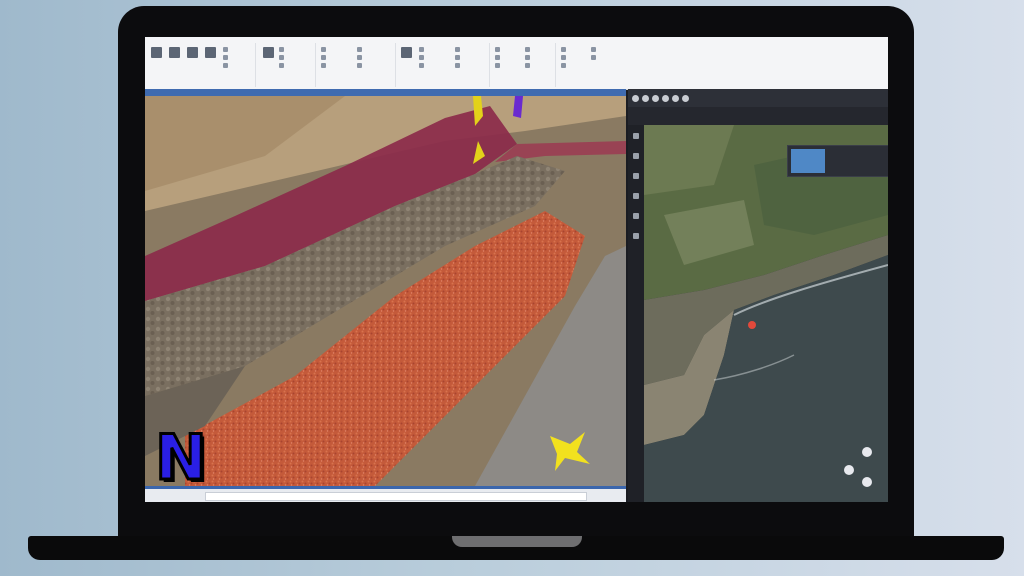 The width and height of the screenshot is (1024, 576). What do you see at coordinates (758, 116) in the screenshot?
I see `map-header` at bounding box center [758, 116].